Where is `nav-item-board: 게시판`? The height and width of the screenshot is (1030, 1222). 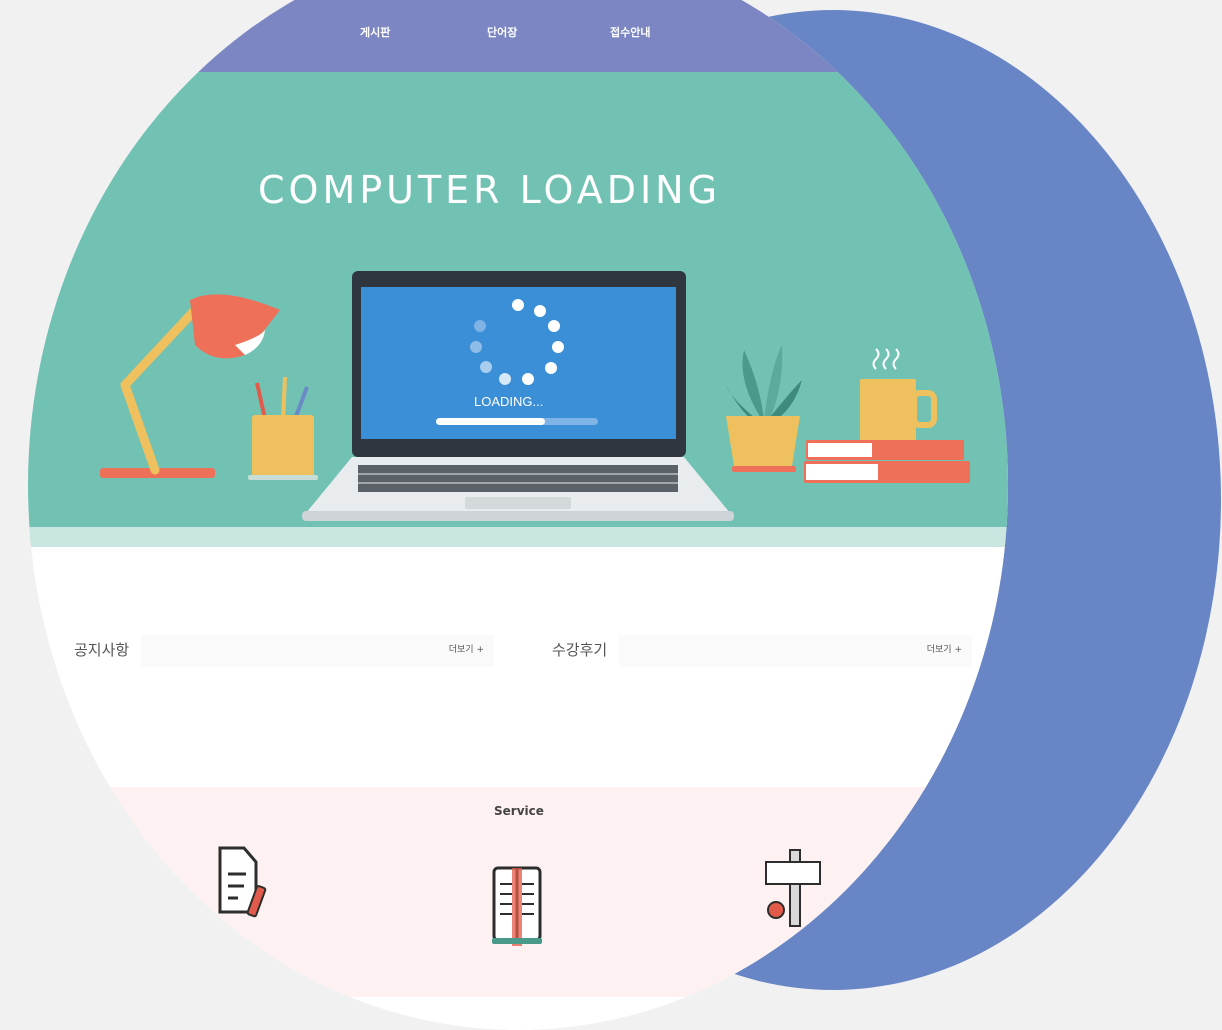 nav-item-board: 게시판 is located at coordinates (375, 32).